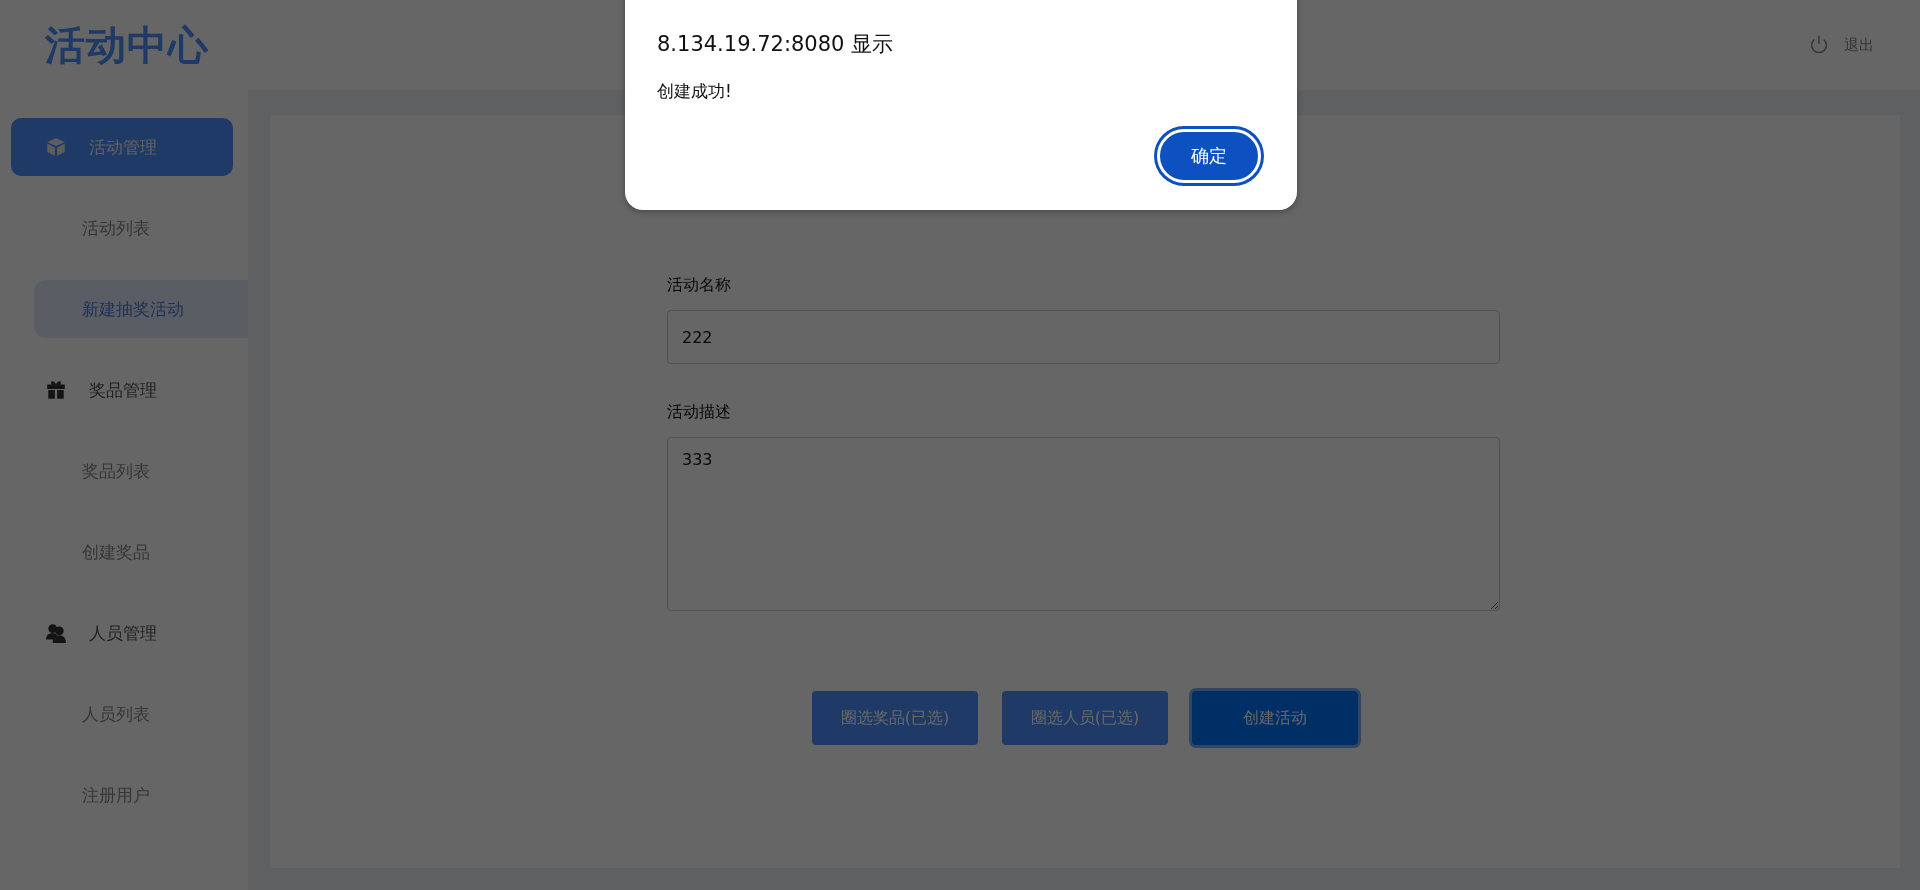  Describe the element at coordinates (1275, 718) in the screenshot. I see `create-button: 创建活动` at that location.